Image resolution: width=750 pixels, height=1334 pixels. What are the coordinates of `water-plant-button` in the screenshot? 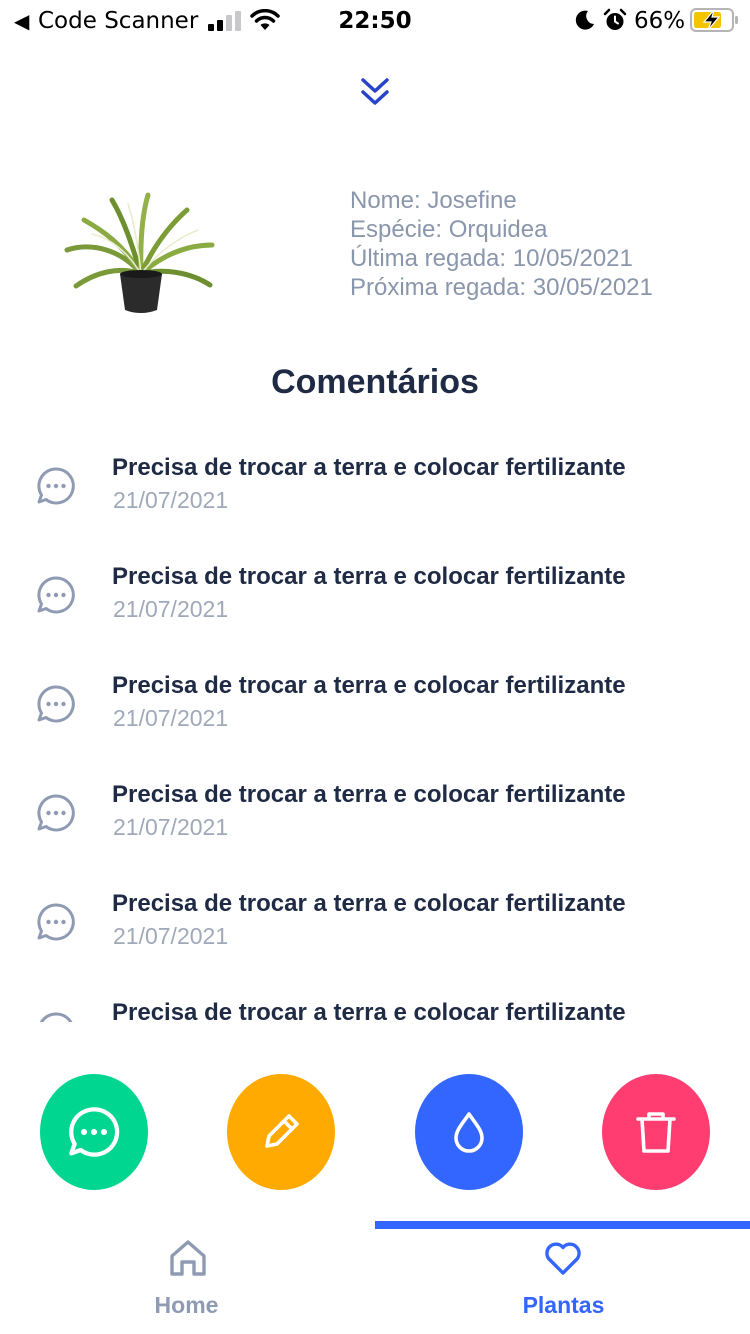 It's located at (469, 1132).